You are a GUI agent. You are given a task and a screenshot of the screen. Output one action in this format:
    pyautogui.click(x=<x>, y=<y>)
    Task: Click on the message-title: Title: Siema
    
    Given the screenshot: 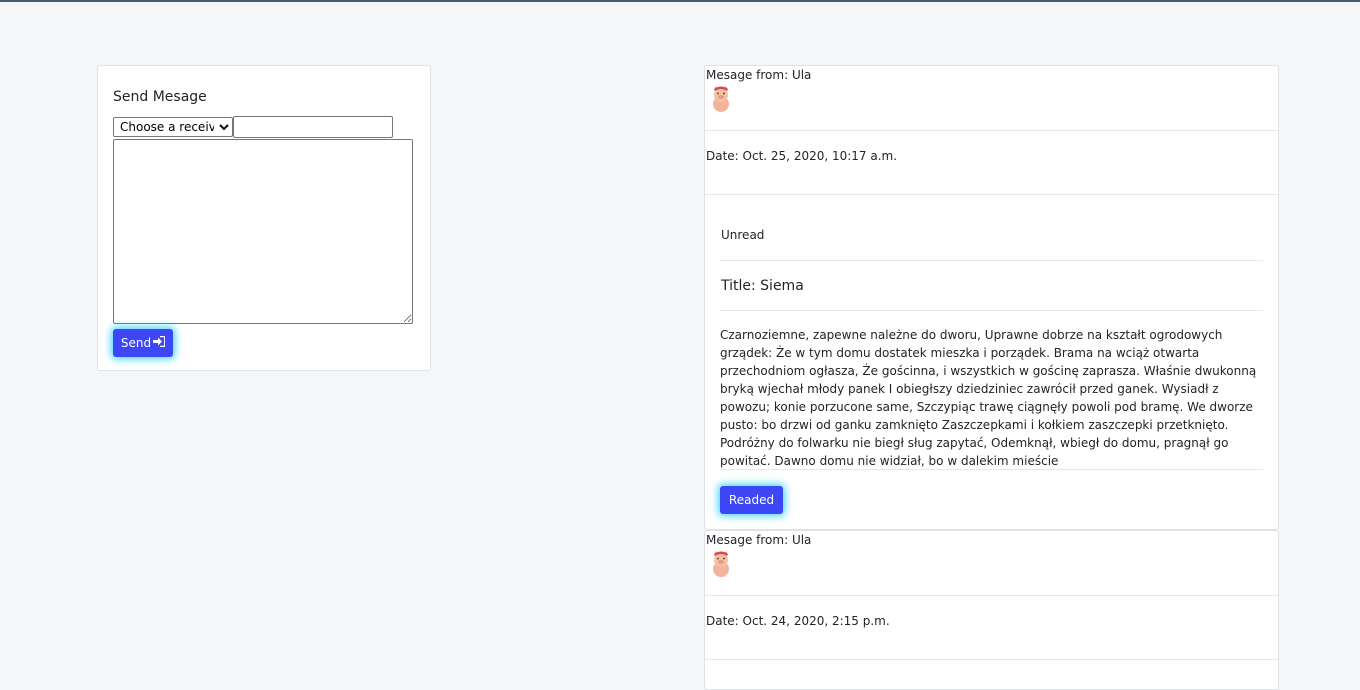 What is the action you would take?
    pyautogui.click(x=762, y=286)
    